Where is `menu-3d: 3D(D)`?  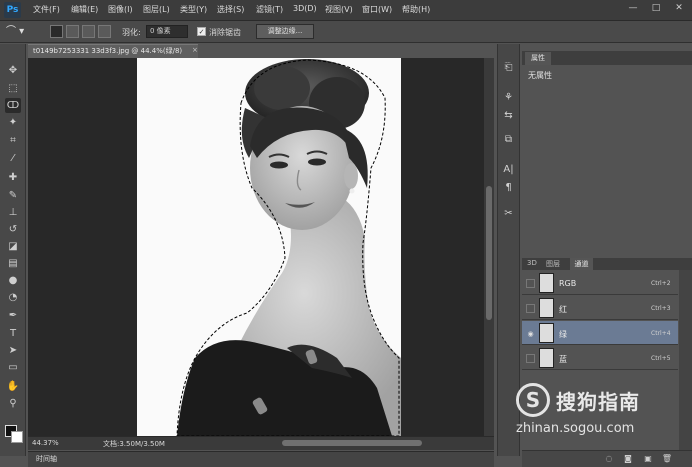
menu-3d: 3D(D) is located at coordinates (305, 8).